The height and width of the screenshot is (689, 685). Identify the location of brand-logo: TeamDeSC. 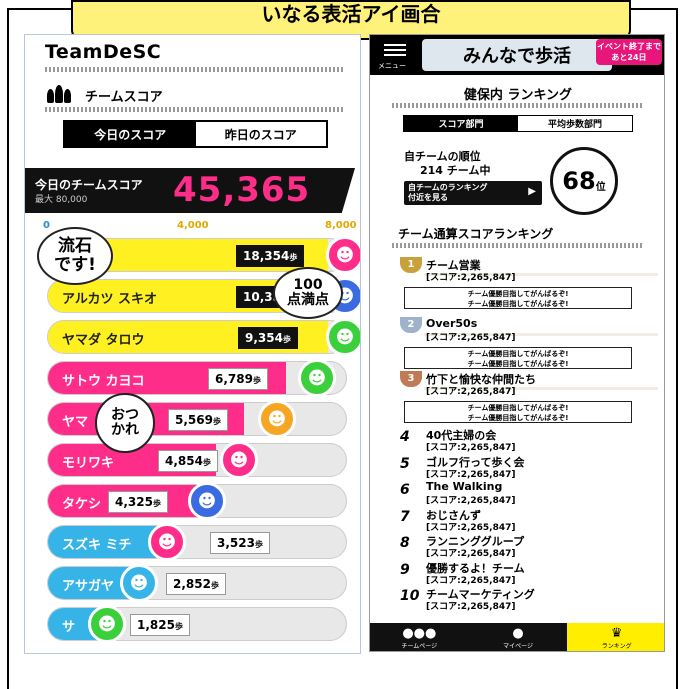
(103, 52).